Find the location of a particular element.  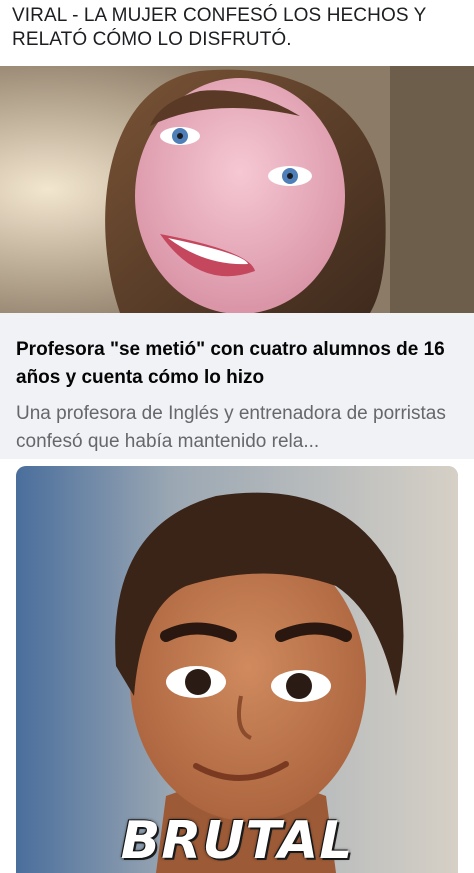

meme-caption: BRUTAL is located at coordinates (237, 841).